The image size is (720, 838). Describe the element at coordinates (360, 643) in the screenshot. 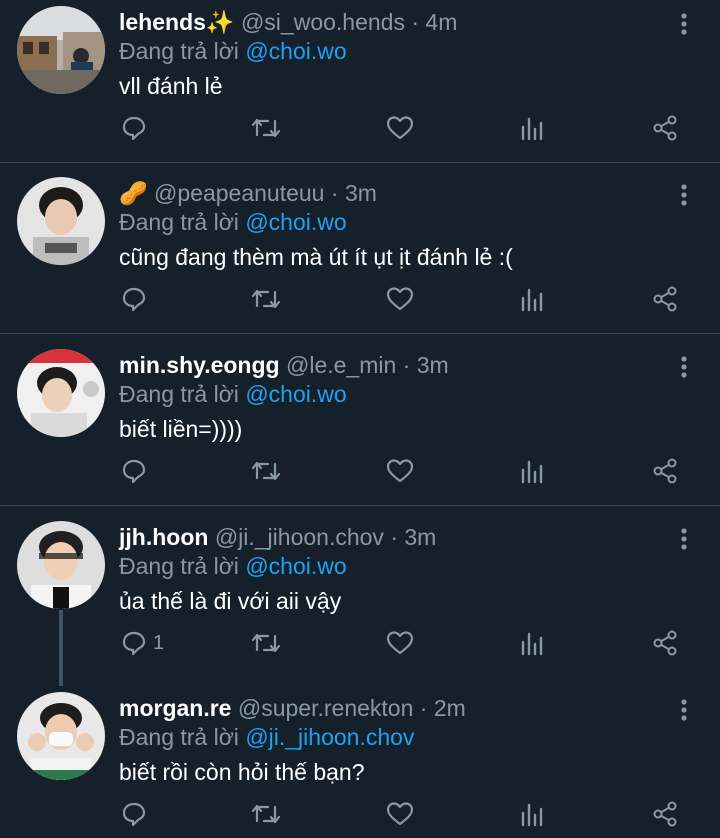

I see `tweet-actions: 1` at that location.